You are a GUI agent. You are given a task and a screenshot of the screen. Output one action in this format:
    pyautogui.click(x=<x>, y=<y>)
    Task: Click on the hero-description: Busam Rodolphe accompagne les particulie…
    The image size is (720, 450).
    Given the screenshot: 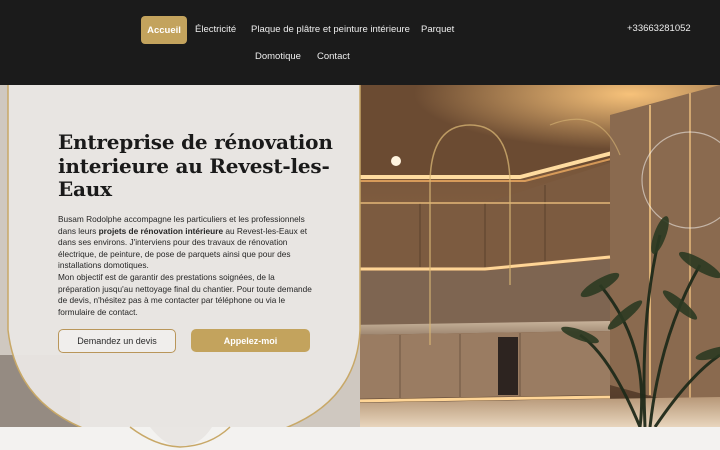 What is the action you would take?
    pyautogui.click(x=187, y=266)
    